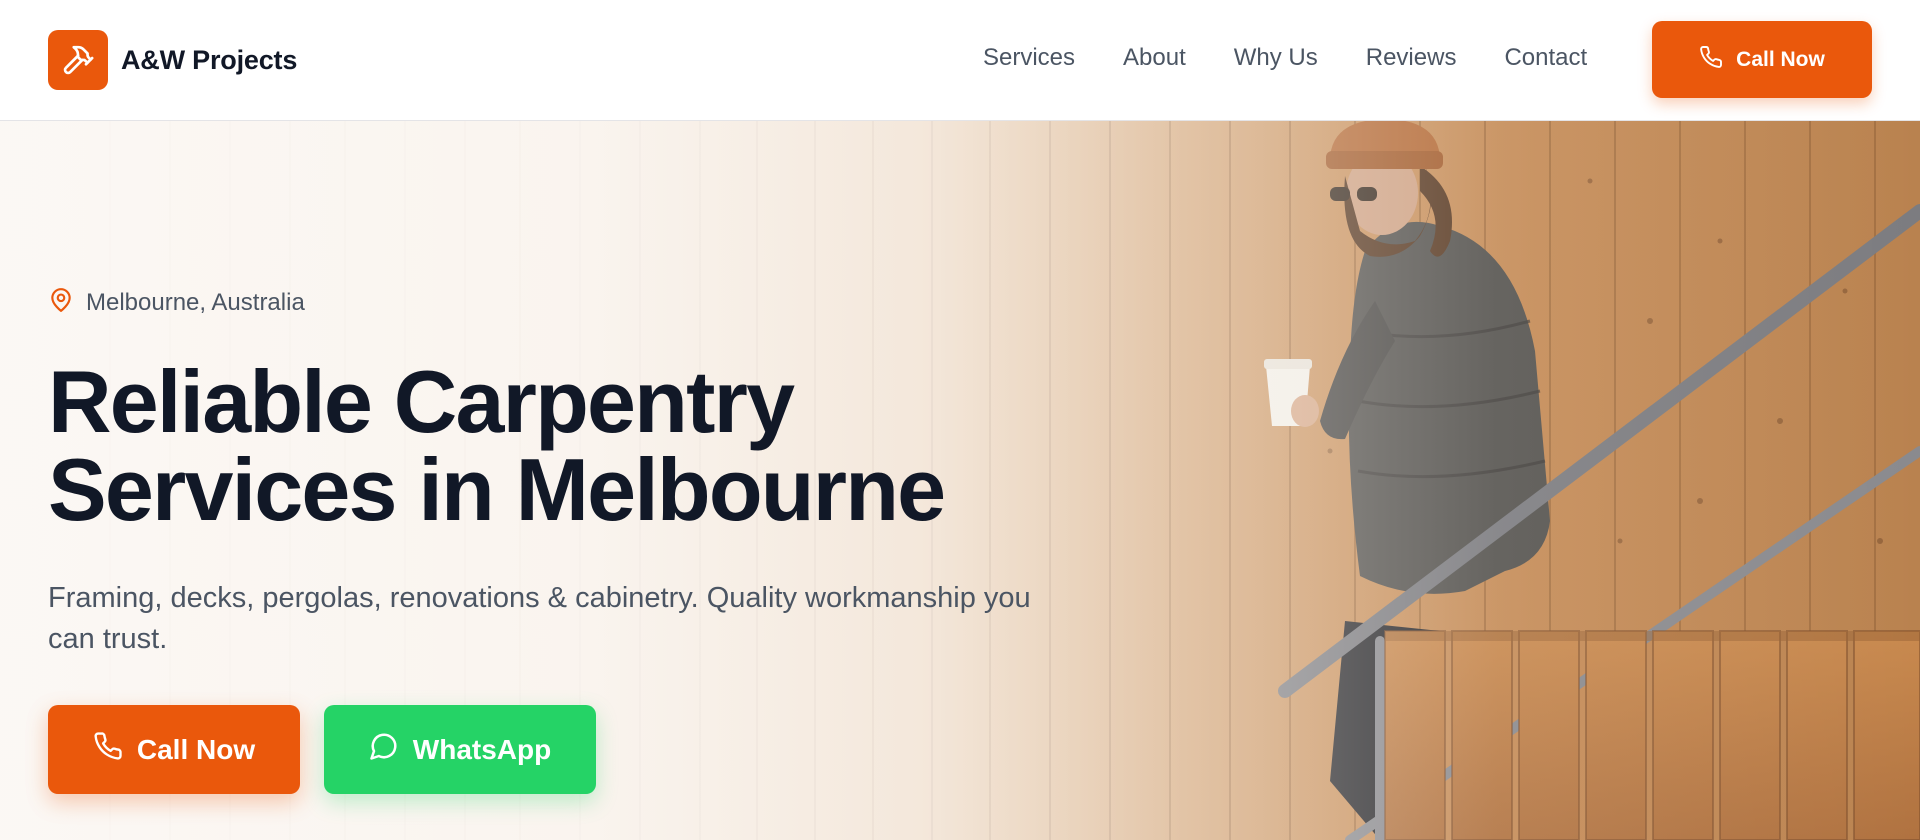  What do you see at coordinates (78, 60) in the screenshot?
I see `hammer-icon` at bounding box center [78, 60].